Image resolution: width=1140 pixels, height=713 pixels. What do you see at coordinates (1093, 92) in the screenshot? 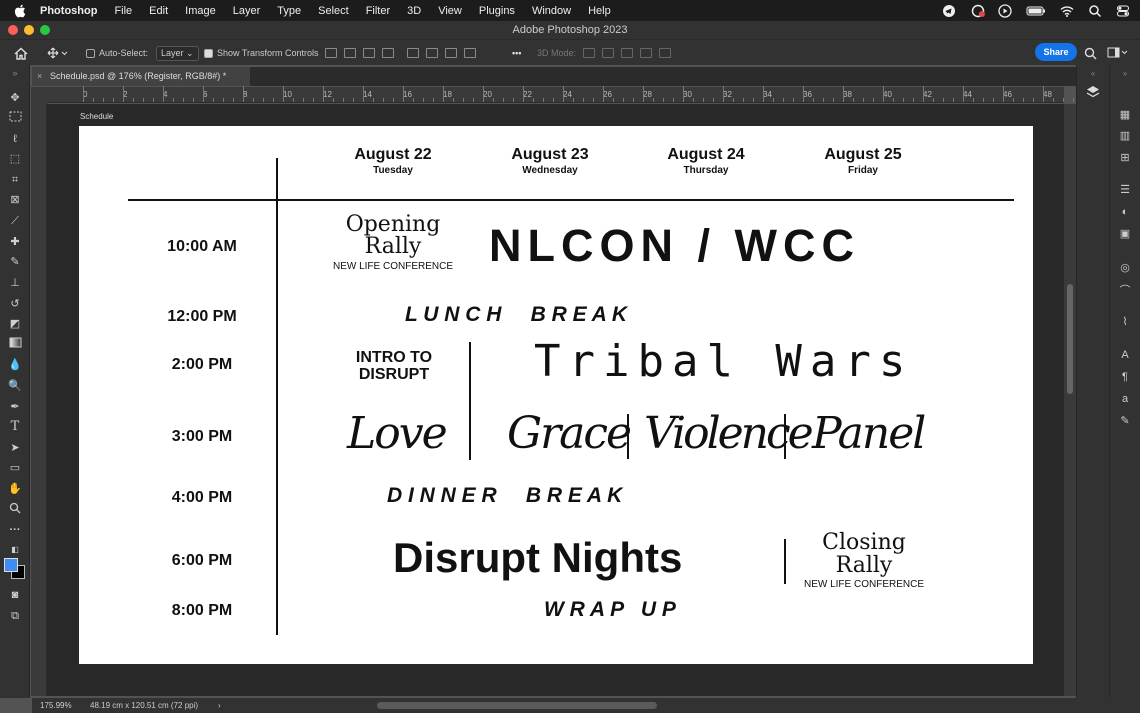
I see `layers-panel-icon` at bounding box center [1093, 92].